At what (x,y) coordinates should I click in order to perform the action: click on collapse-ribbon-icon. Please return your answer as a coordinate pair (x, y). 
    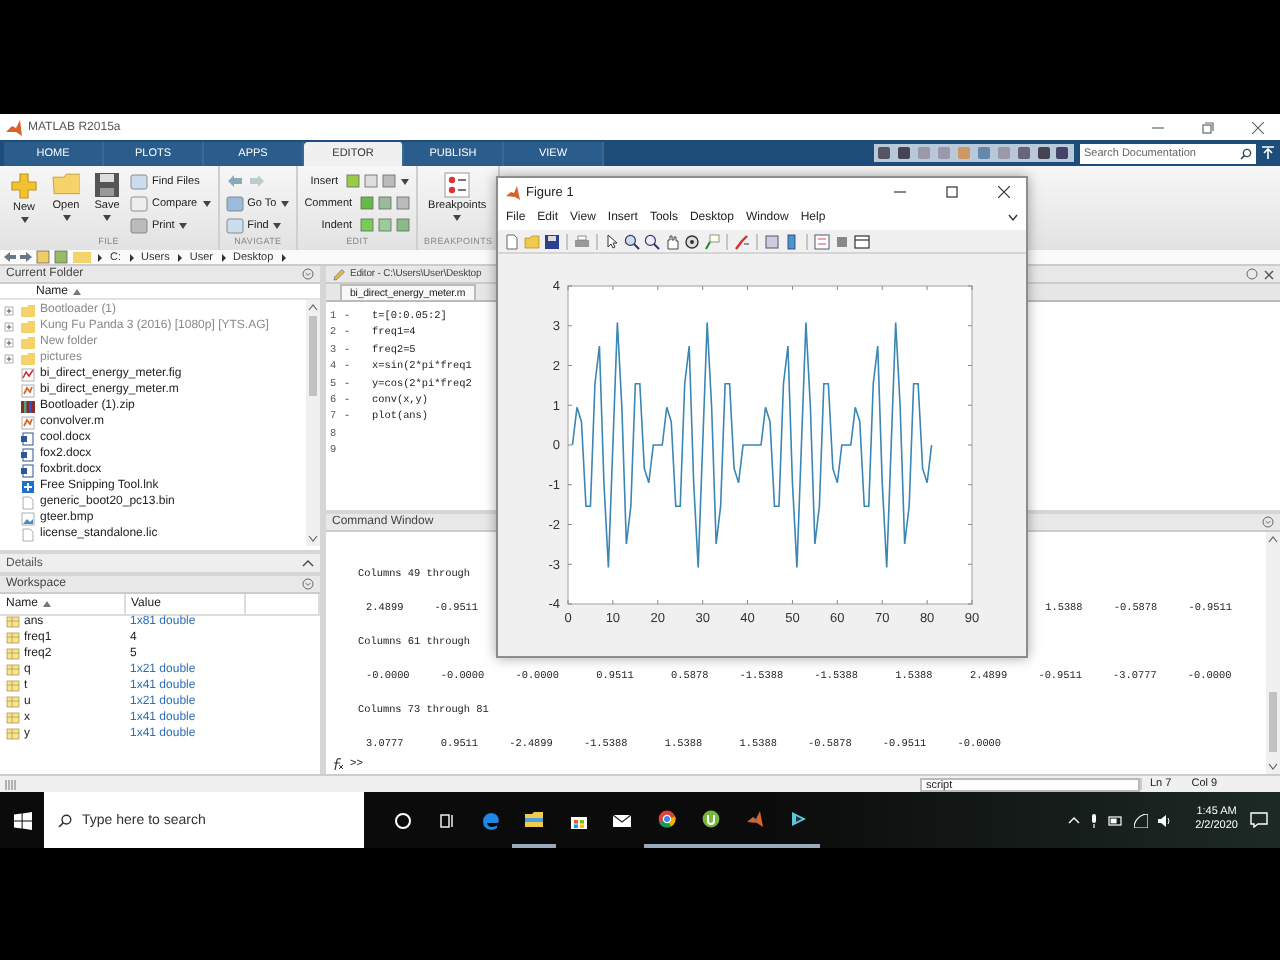
    Looking at the image, I should click on (1268, 153).